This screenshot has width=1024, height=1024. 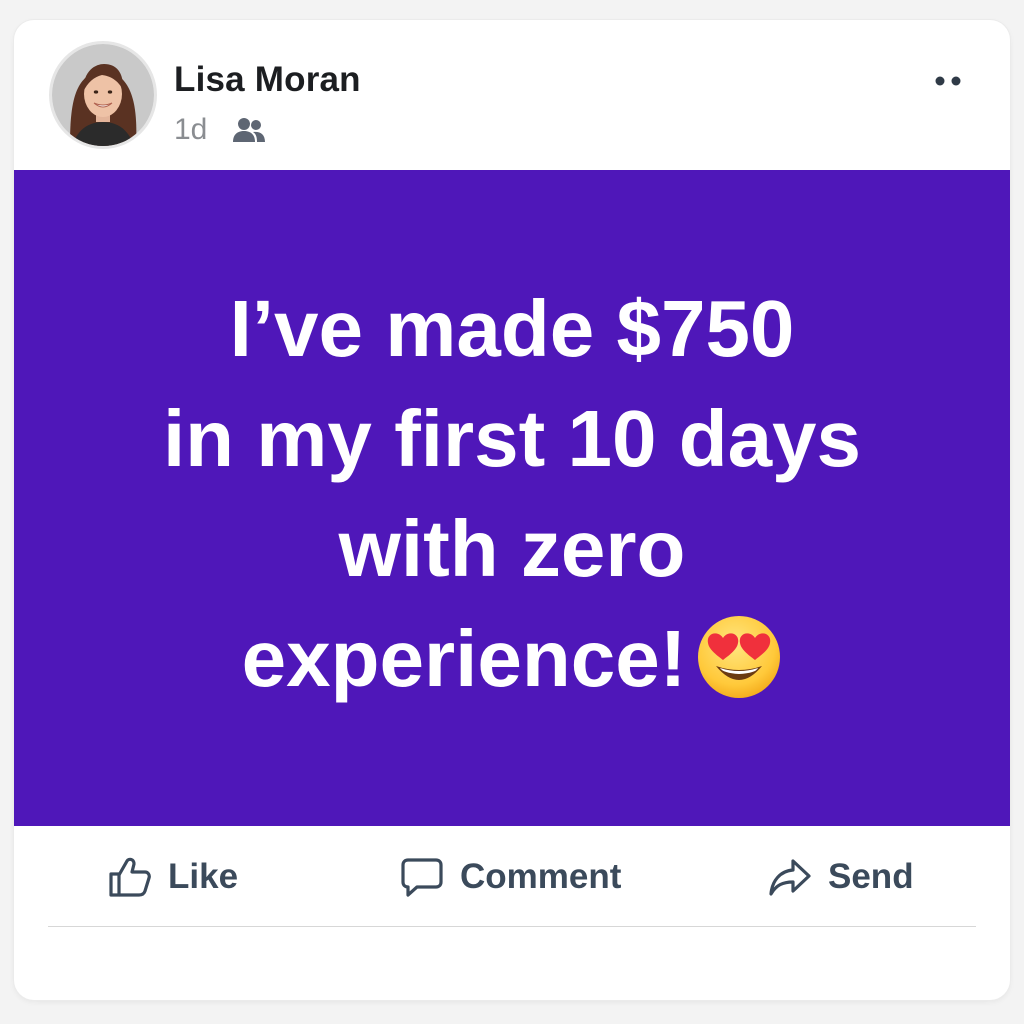 I want to click on thumbs-up-icon, so click(x=130, y=877).